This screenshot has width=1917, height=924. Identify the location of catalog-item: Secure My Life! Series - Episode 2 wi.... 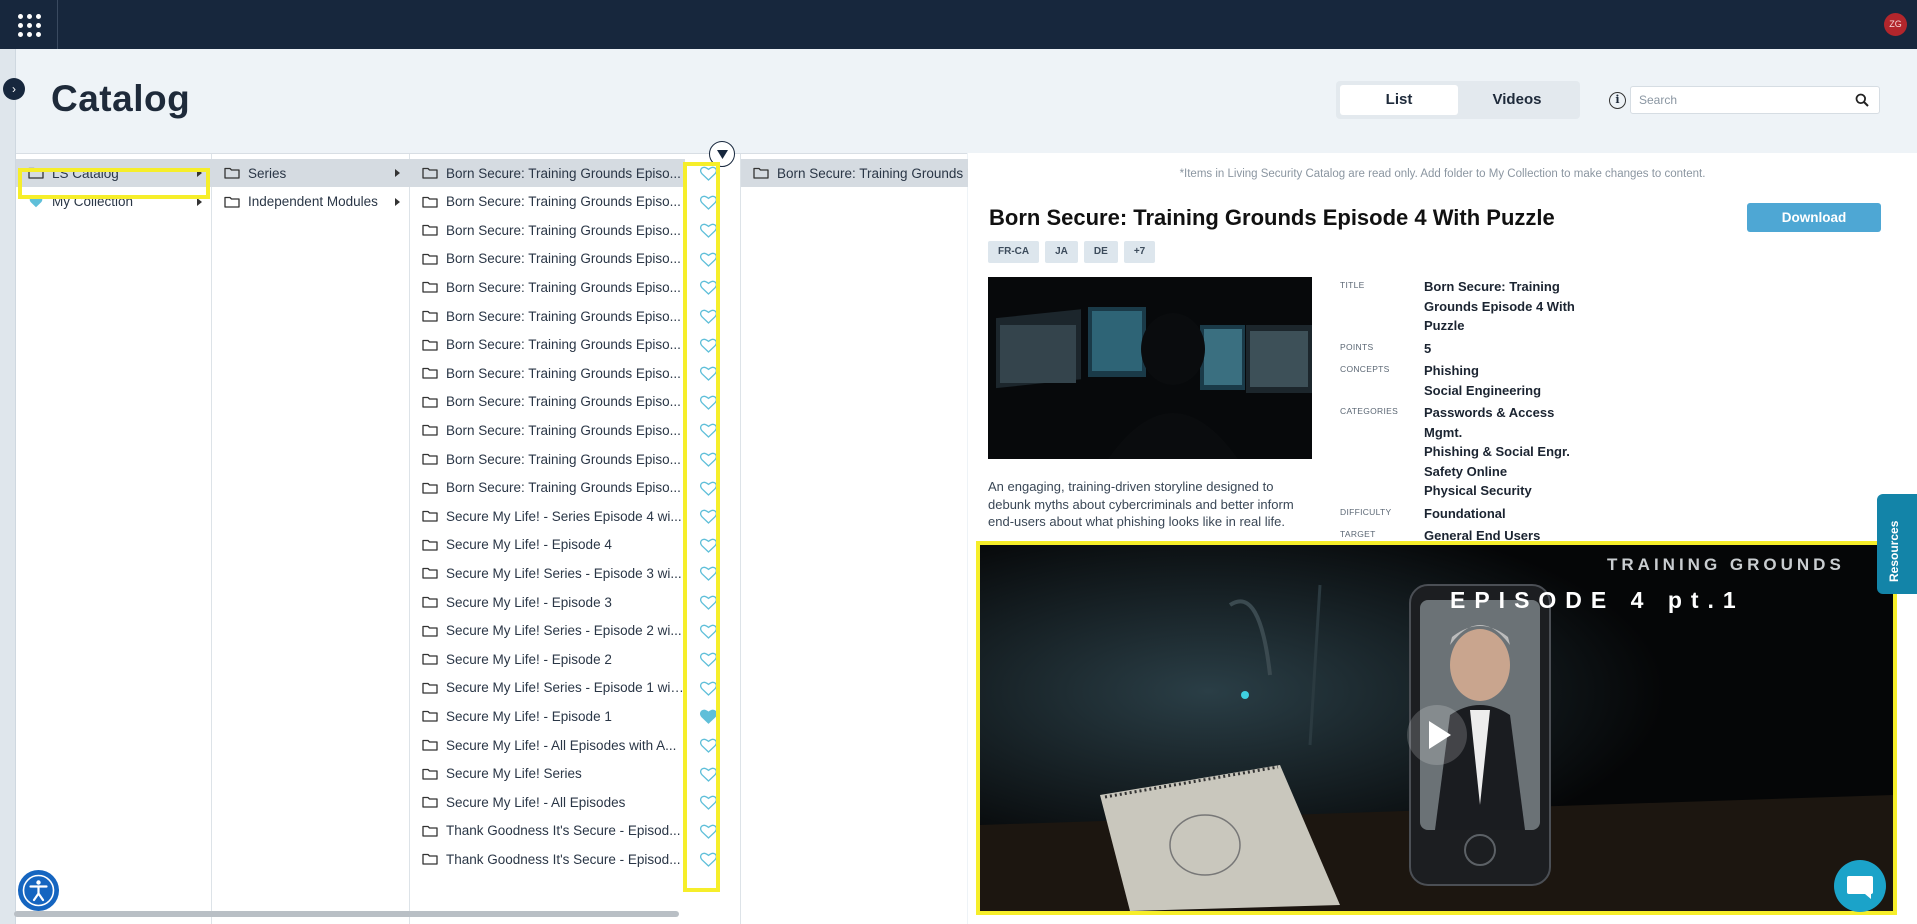
(547, 631).